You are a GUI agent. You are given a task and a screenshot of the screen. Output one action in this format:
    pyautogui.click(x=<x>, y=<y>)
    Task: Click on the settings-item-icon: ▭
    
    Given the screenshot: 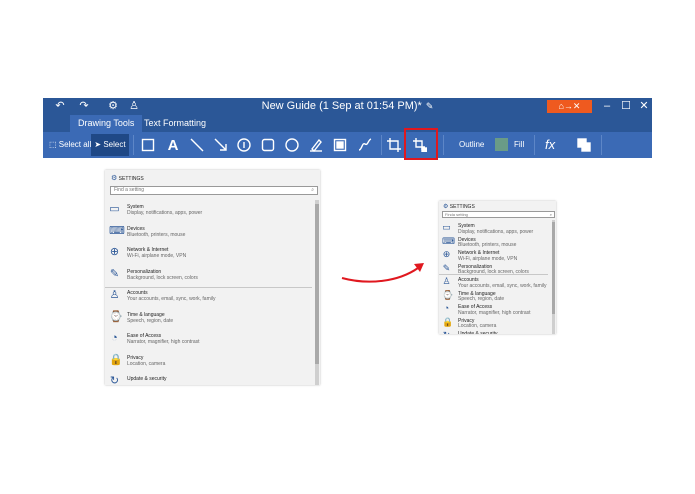 What is the action you would take?
    pyautogui.click(x=446, y=227)
    